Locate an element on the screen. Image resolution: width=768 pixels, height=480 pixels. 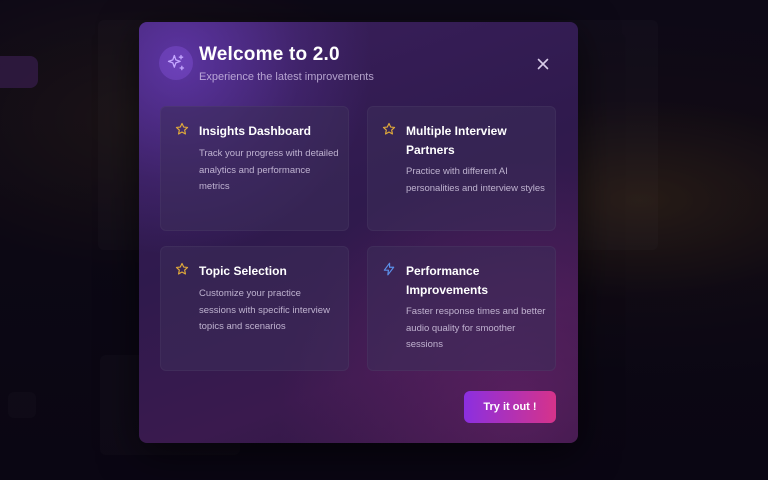
feature-title: Insights Dashboard is located at coordinates (255, 131).